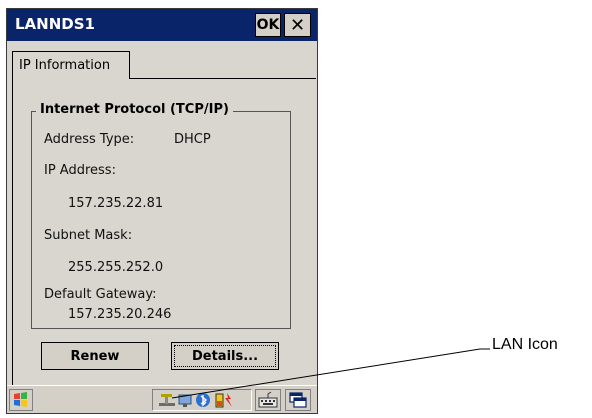 This screenshot has width=592, height=418. Describe the element at coordinates (223, 400) in the screenshot. I see `battery-icon` at that location.